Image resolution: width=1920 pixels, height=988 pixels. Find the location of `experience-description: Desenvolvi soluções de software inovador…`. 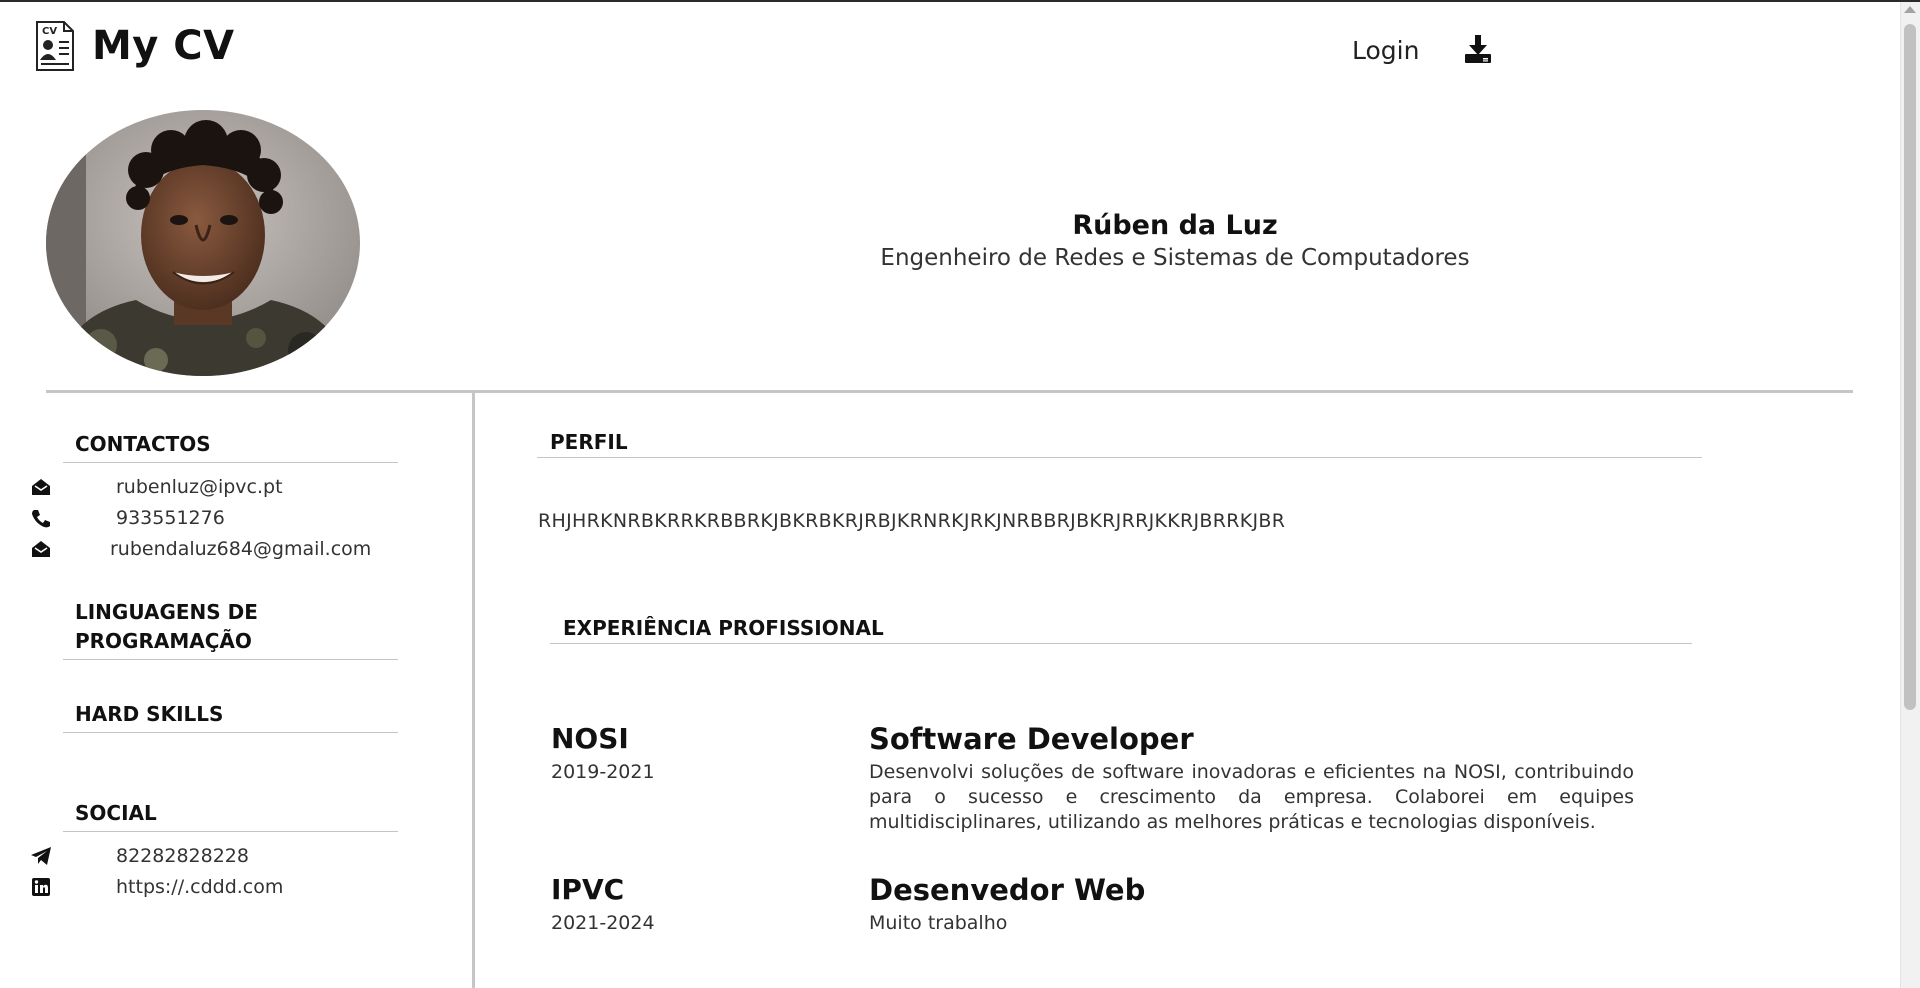

experience-description: Desenvolvi soluções de software inovador… is located at coordinates (1251, 797).